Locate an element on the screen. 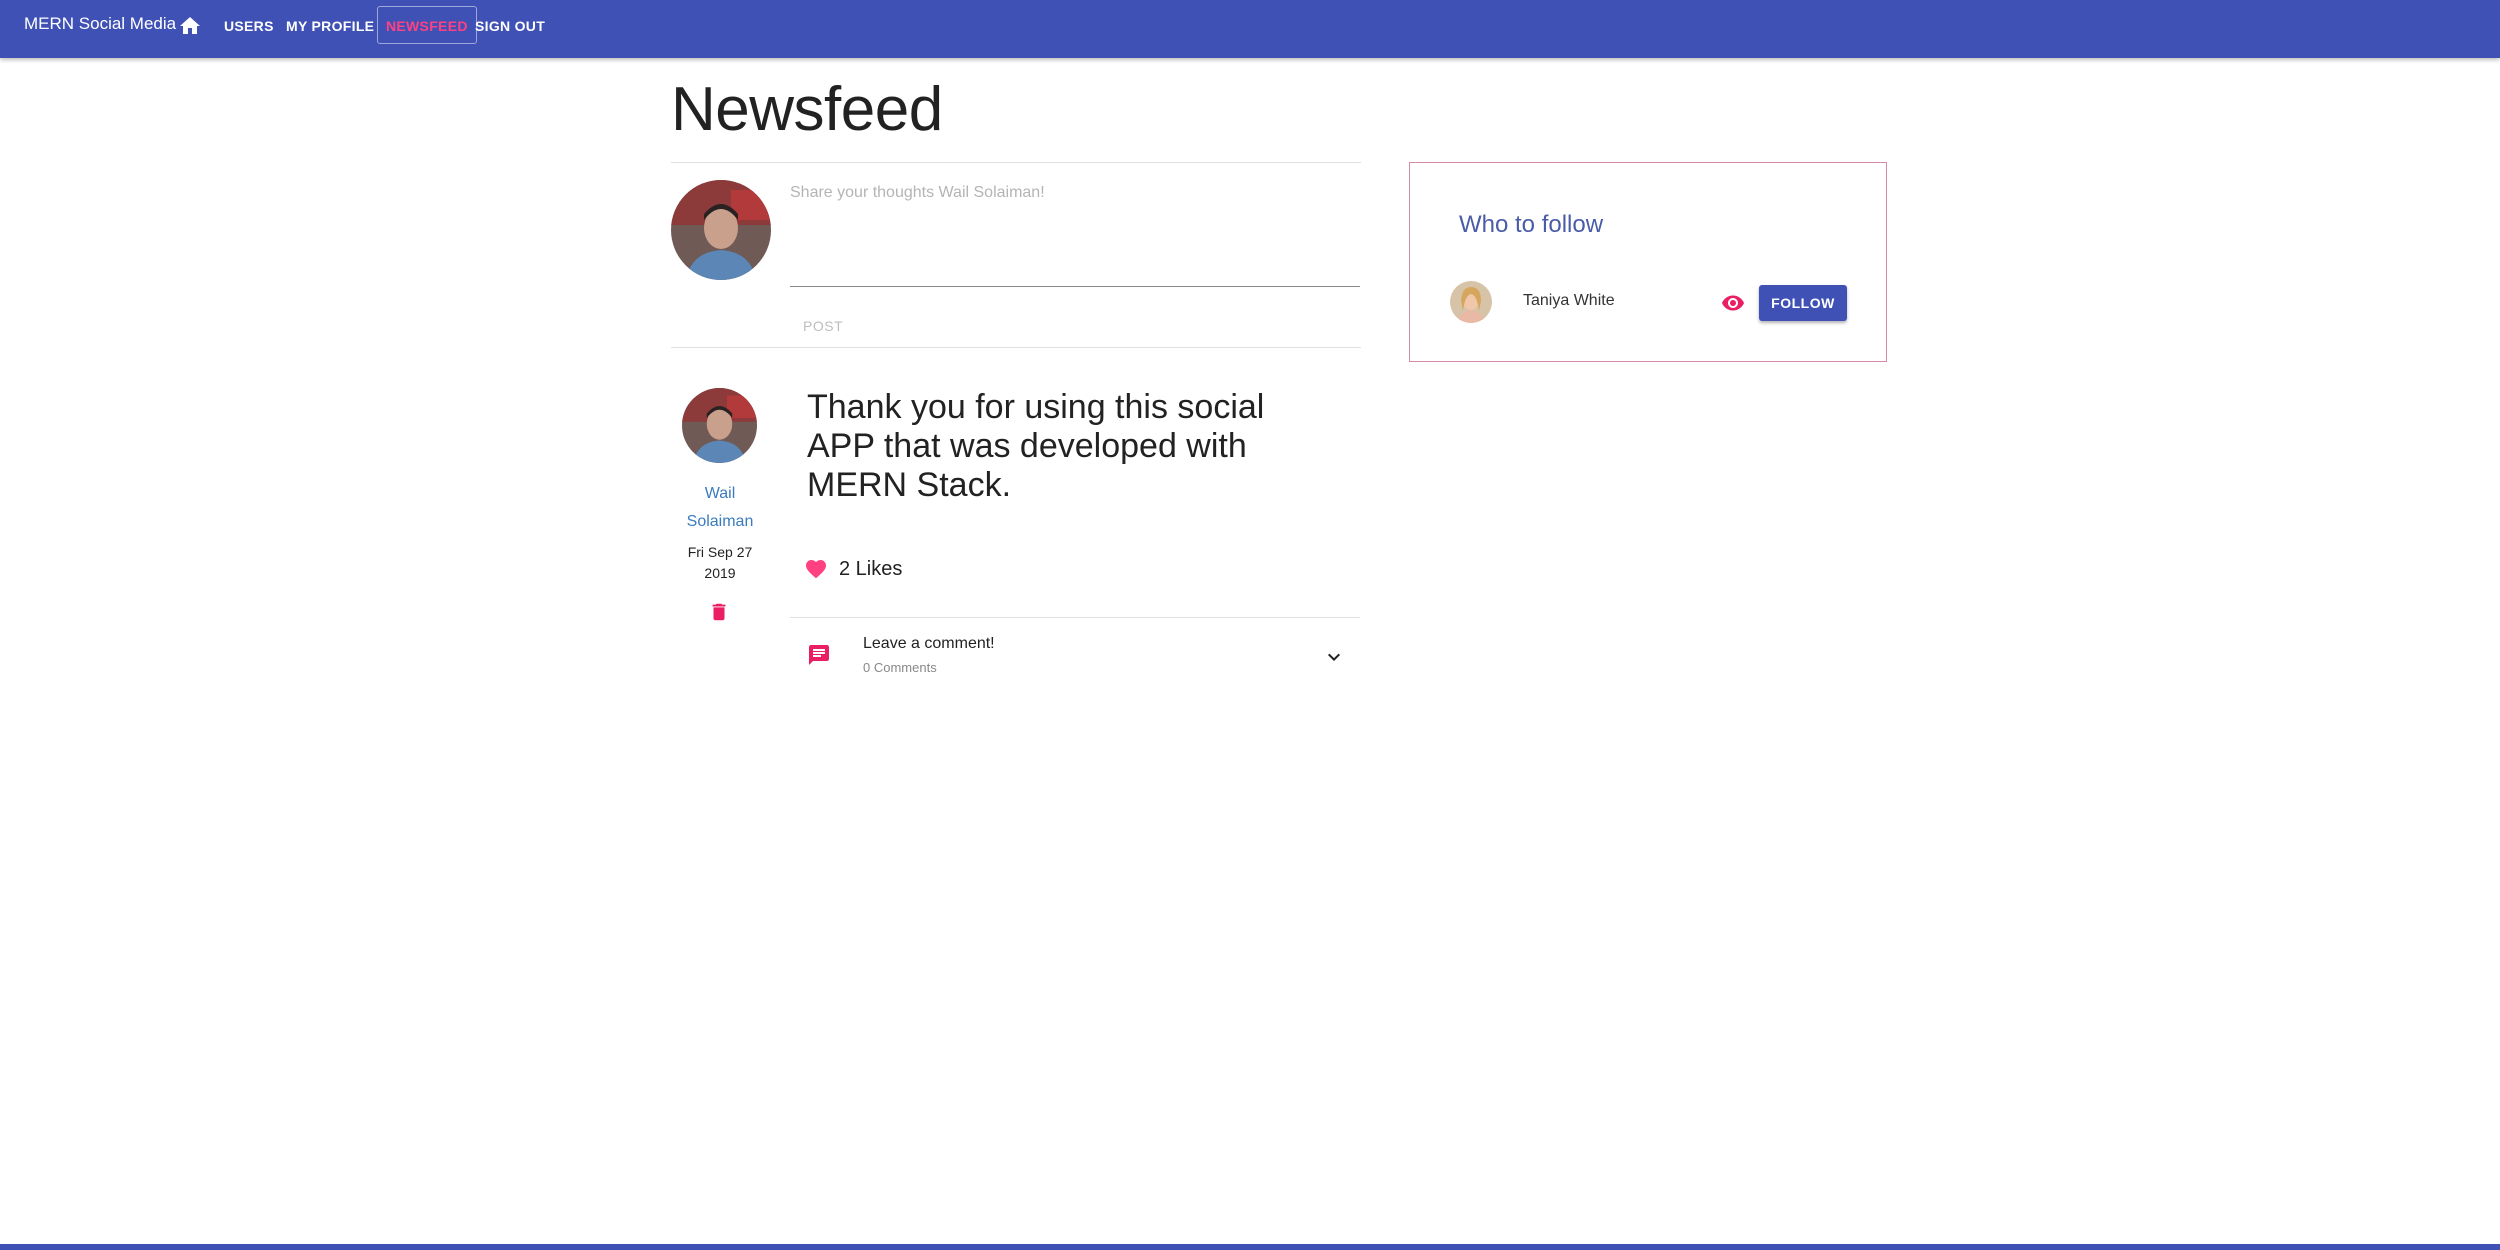 This screenshot has width=2500, height=1250. comment-toggle-label: Leave a comment! is located at coordinates (929, 644).